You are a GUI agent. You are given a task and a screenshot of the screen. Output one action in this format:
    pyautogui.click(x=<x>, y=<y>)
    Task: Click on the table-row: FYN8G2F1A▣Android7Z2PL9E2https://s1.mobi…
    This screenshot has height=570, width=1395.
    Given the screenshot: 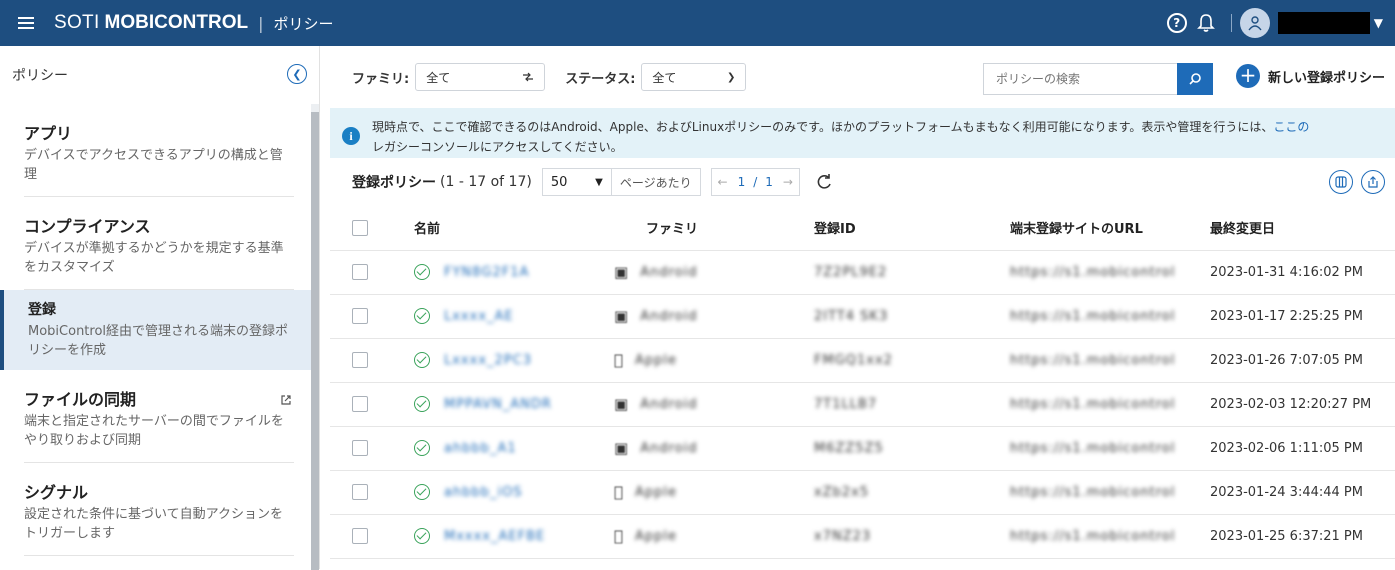 What is the action you would take?
    pyautogui.click(x=862, y=272)
    